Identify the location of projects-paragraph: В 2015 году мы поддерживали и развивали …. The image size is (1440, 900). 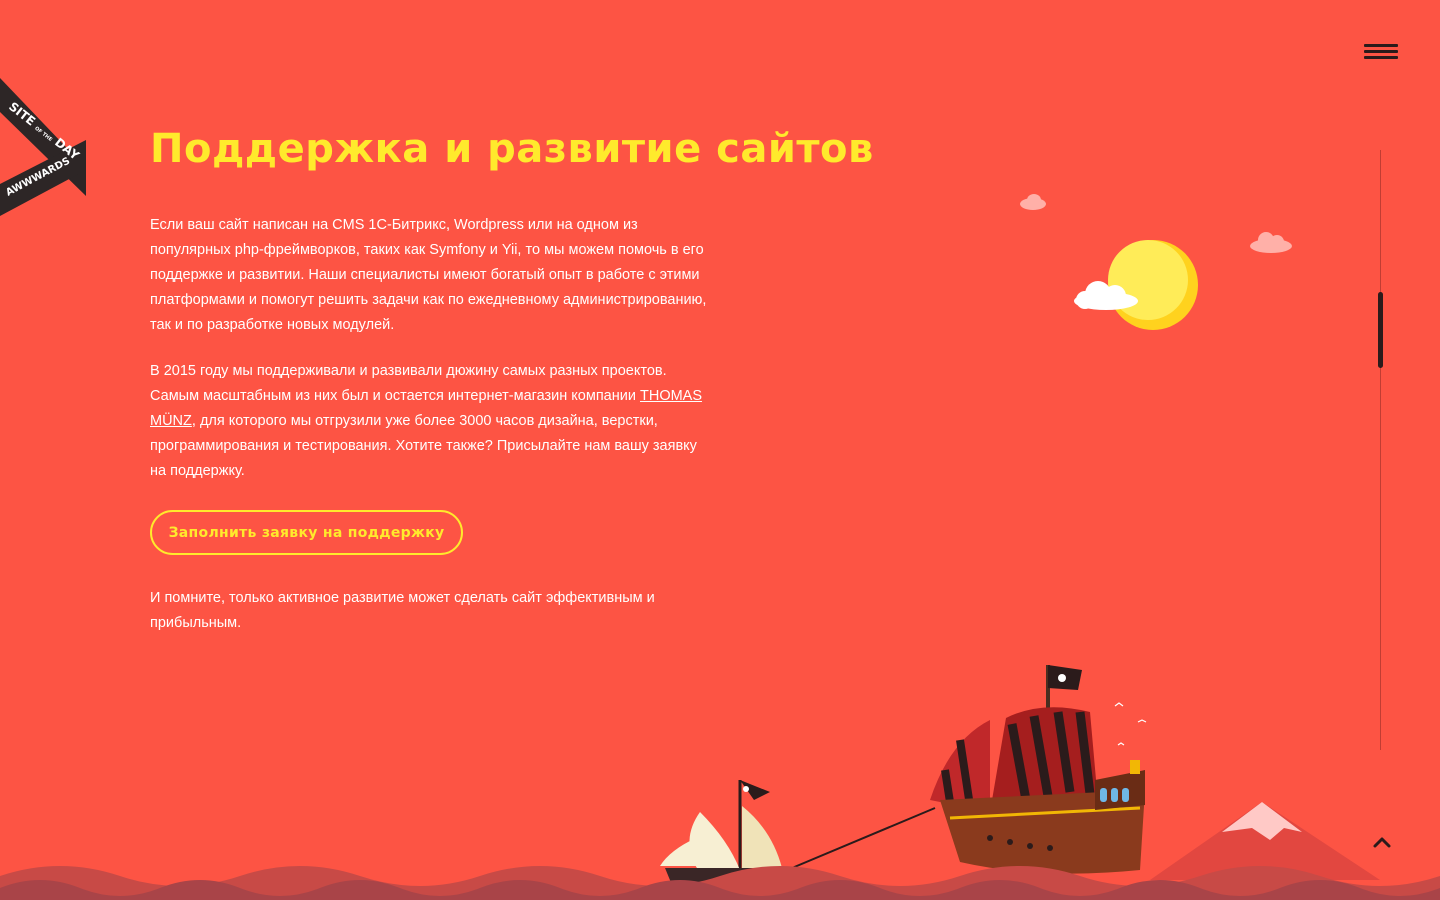
(430, 421).